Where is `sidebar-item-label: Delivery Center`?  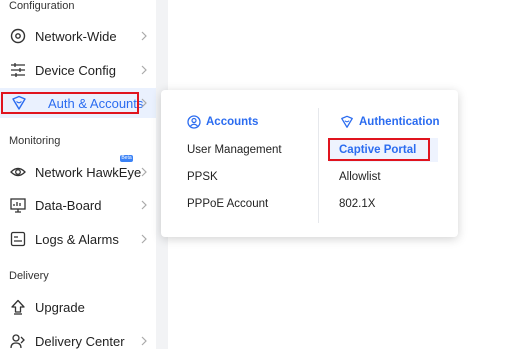
sidebar-item-label: Delivery Center is located at coordinates (80, 341).